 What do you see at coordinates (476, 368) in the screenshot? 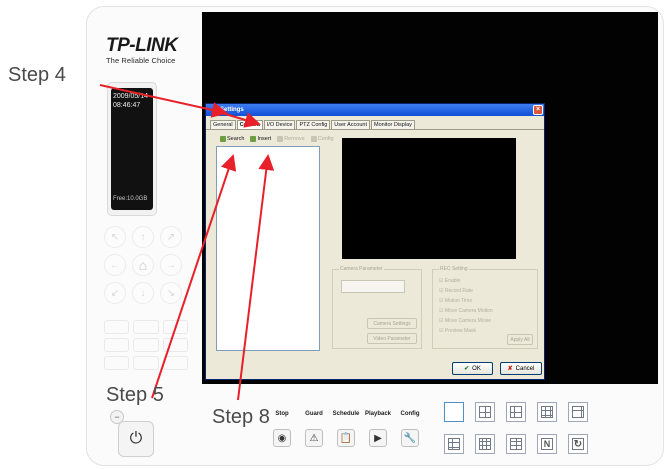
I see `ok-label: OK` at bounding box center [476, 368].